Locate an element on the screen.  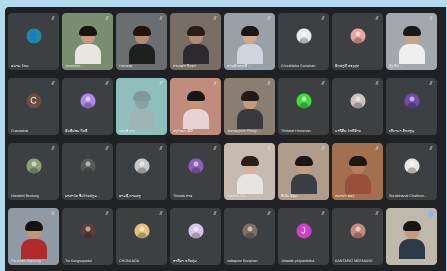
participant-name: Chanachai is located at coordinates (20, 130).